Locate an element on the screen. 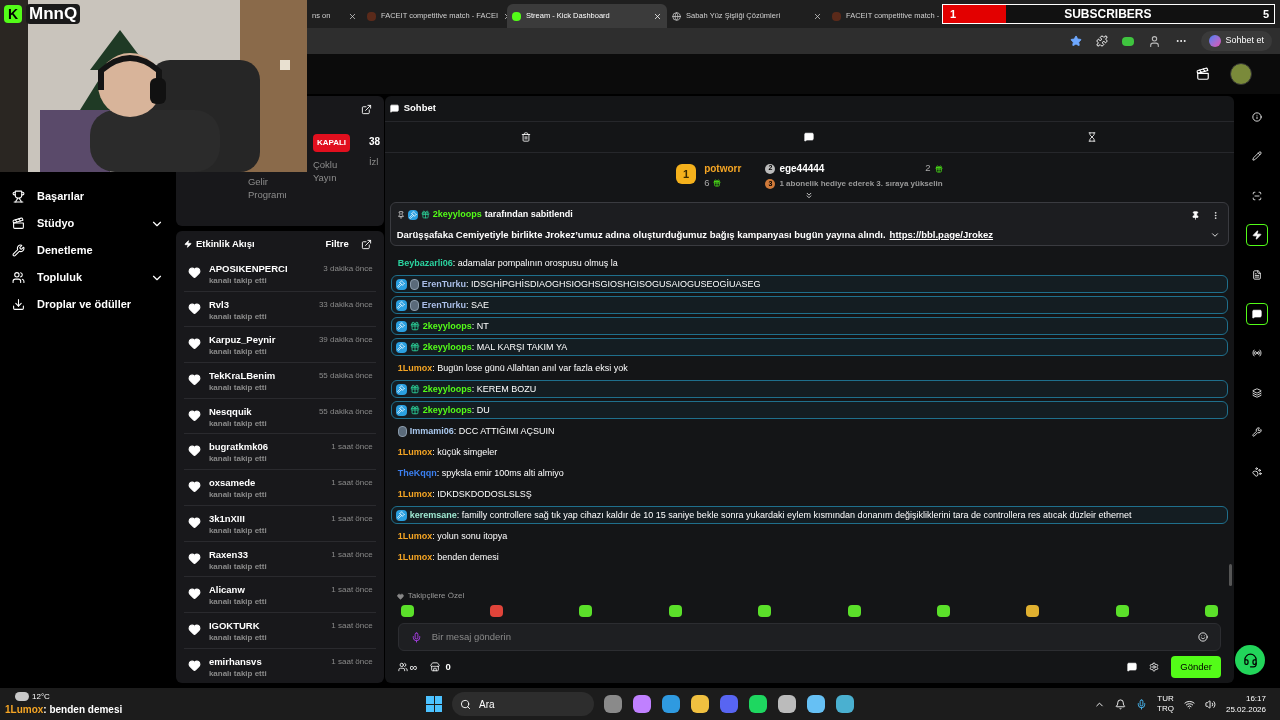  avatar is located at coordinates (1241, 74).